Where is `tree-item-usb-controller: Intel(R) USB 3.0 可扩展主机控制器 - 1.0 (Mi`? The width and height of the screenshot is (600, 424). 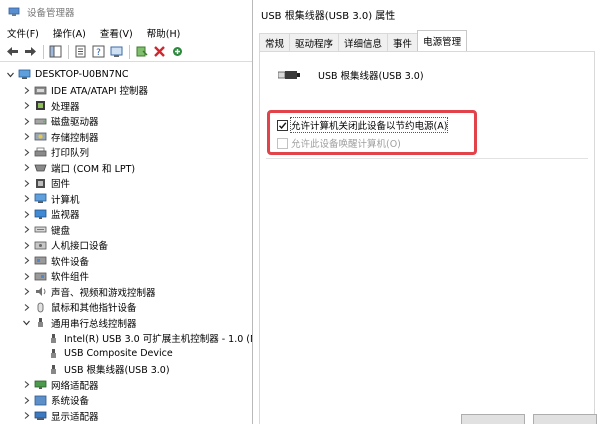
tree-item-usb-controller: Intel(R) USB 3.0 可扩展主机控制器 - 1.0 (Mi is located at coordinates (149, 338).